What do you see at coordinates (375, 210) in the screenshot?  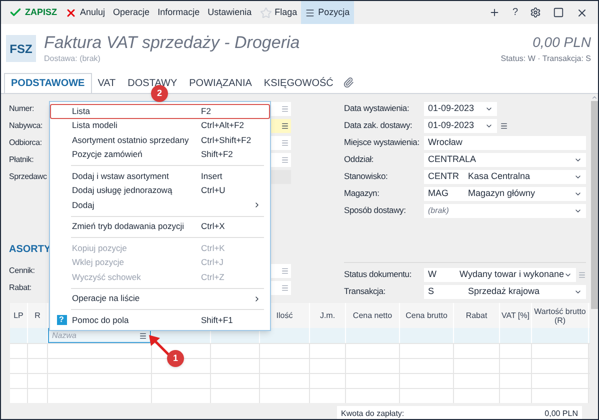 I see `field-label: Sposób dostawy:` at bounding box center [375, 210].